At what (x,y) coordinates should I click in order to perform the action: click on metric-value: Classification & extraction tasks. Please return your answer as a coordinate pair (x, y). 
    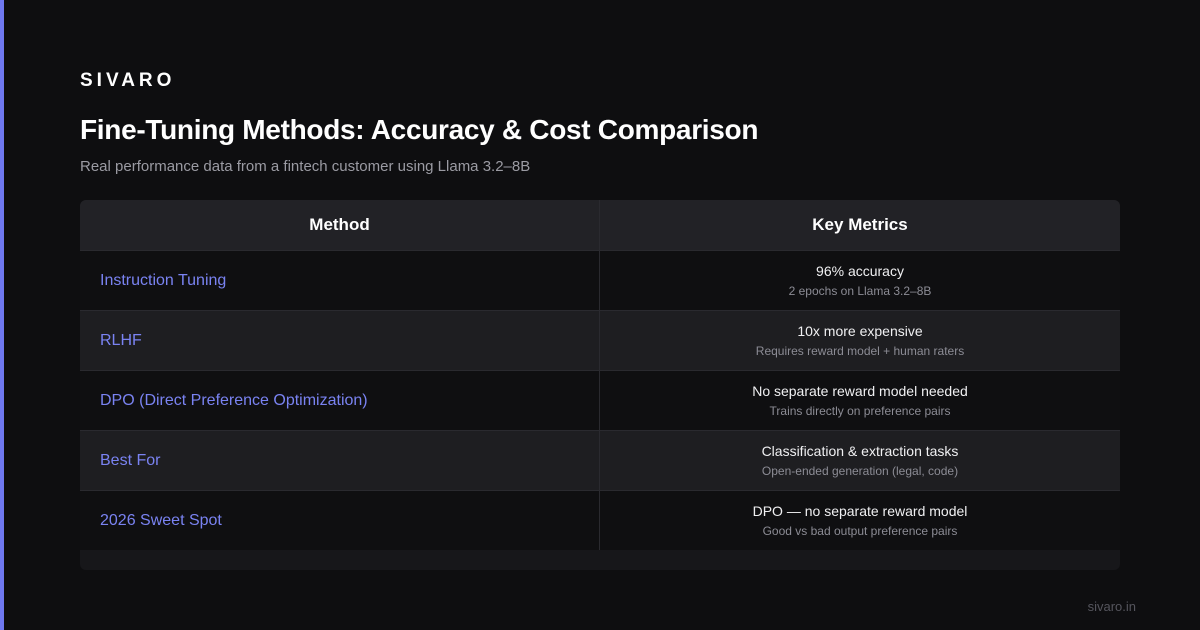
    Looking at the image, I should click on (860, 450).